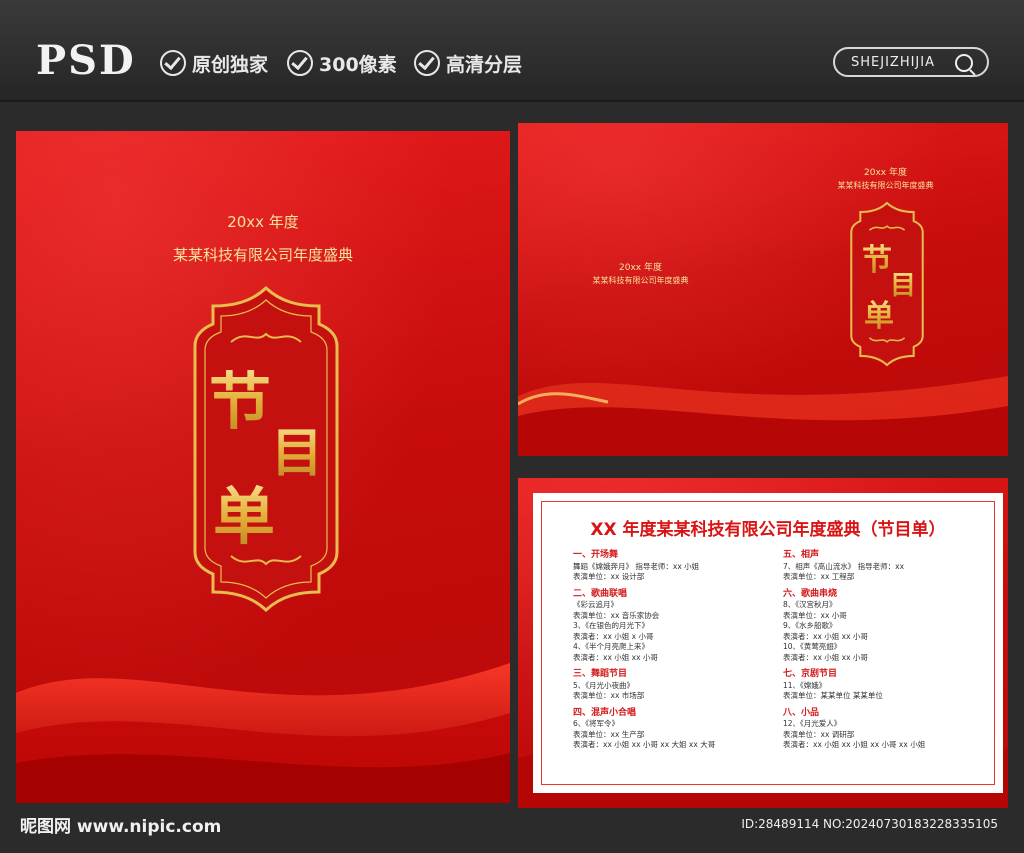  I want to click on title-char-jie: 节, so click(240, 396).